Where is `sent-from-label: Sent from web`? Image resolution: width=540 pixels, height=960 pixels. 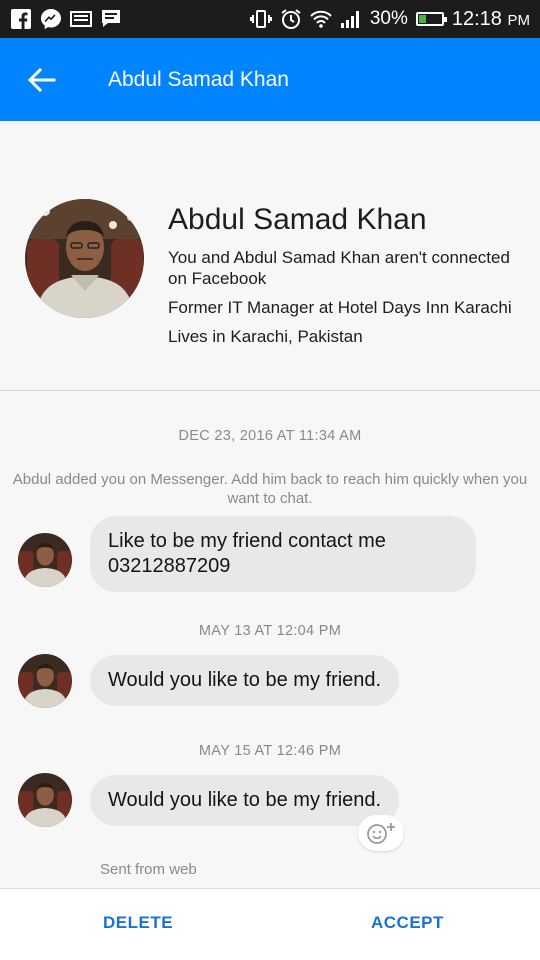
sent-from-label: Sent from web is located at coordinates (148, 869).